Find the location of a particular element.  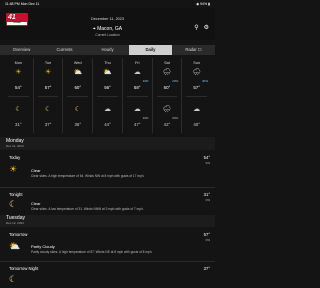

location-label: Macon, GA is located at coordinates (110, 29).